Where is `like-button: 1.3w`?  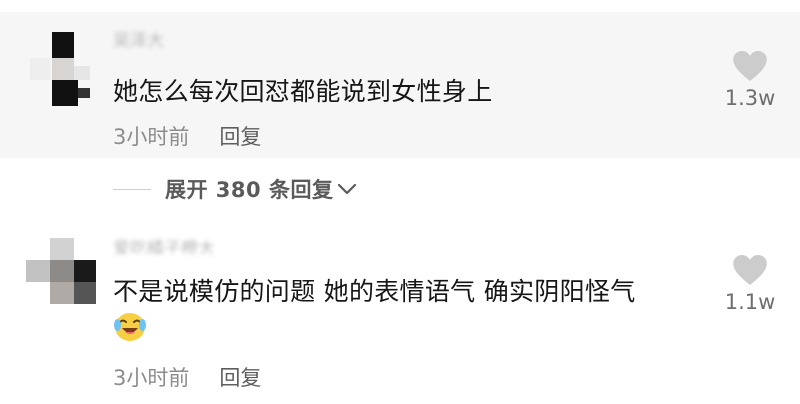
like-button: 1.3w is located at coordinates (750, 80).